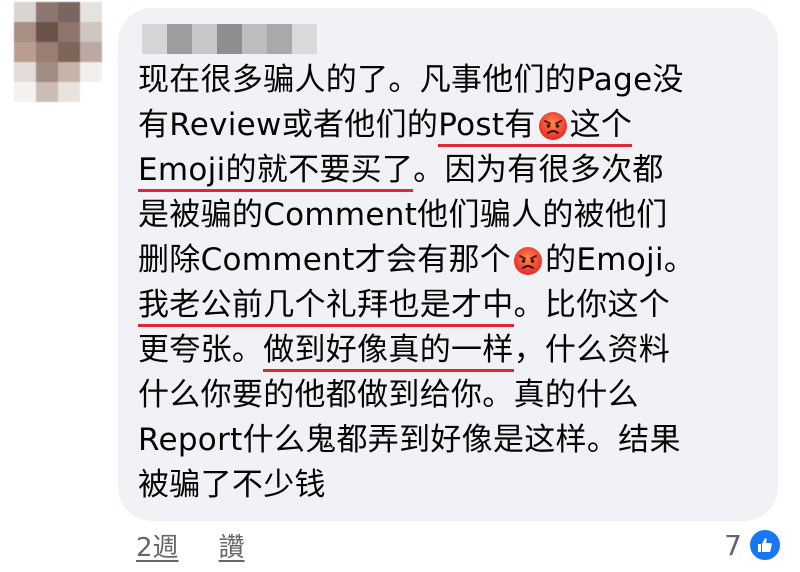  I want to click on comment-text-segment: 这个, so click(601, 125).